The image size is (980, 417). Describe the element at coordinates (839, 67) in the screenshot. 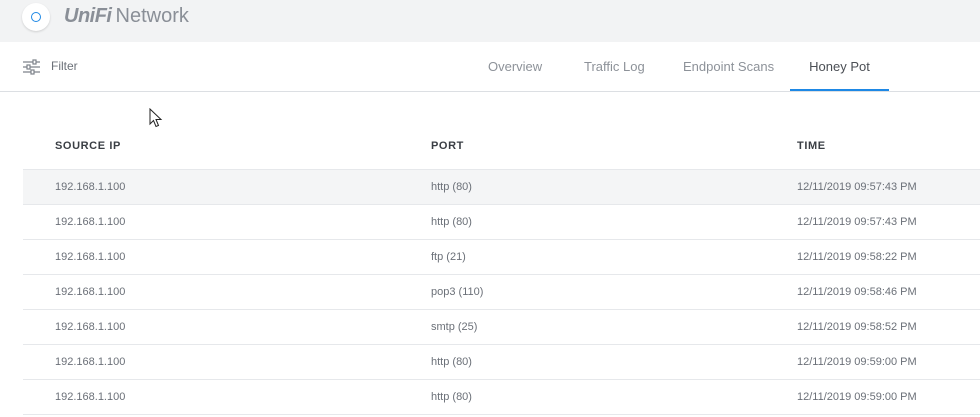

I see `tab-honey-pot: Honey Pot` at that location.